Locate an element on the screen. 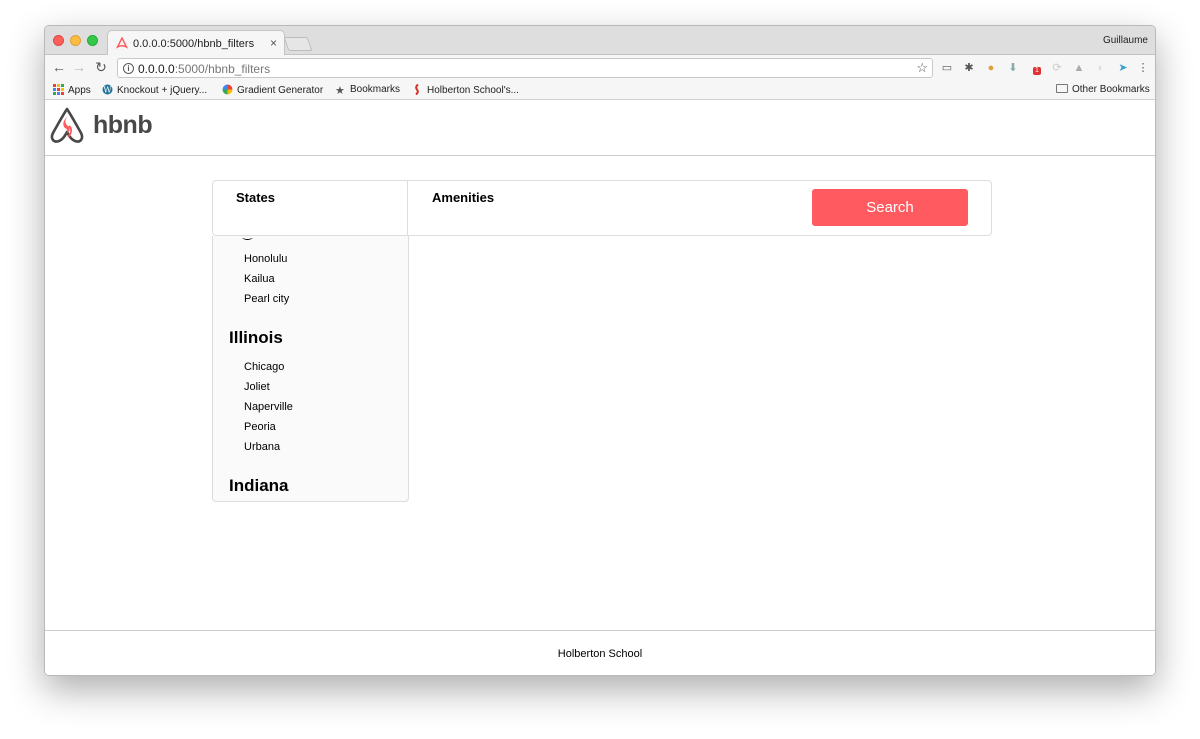 This screenshot has height=739, width=1200. locations-filter: States is located at coordinates (310, 208).